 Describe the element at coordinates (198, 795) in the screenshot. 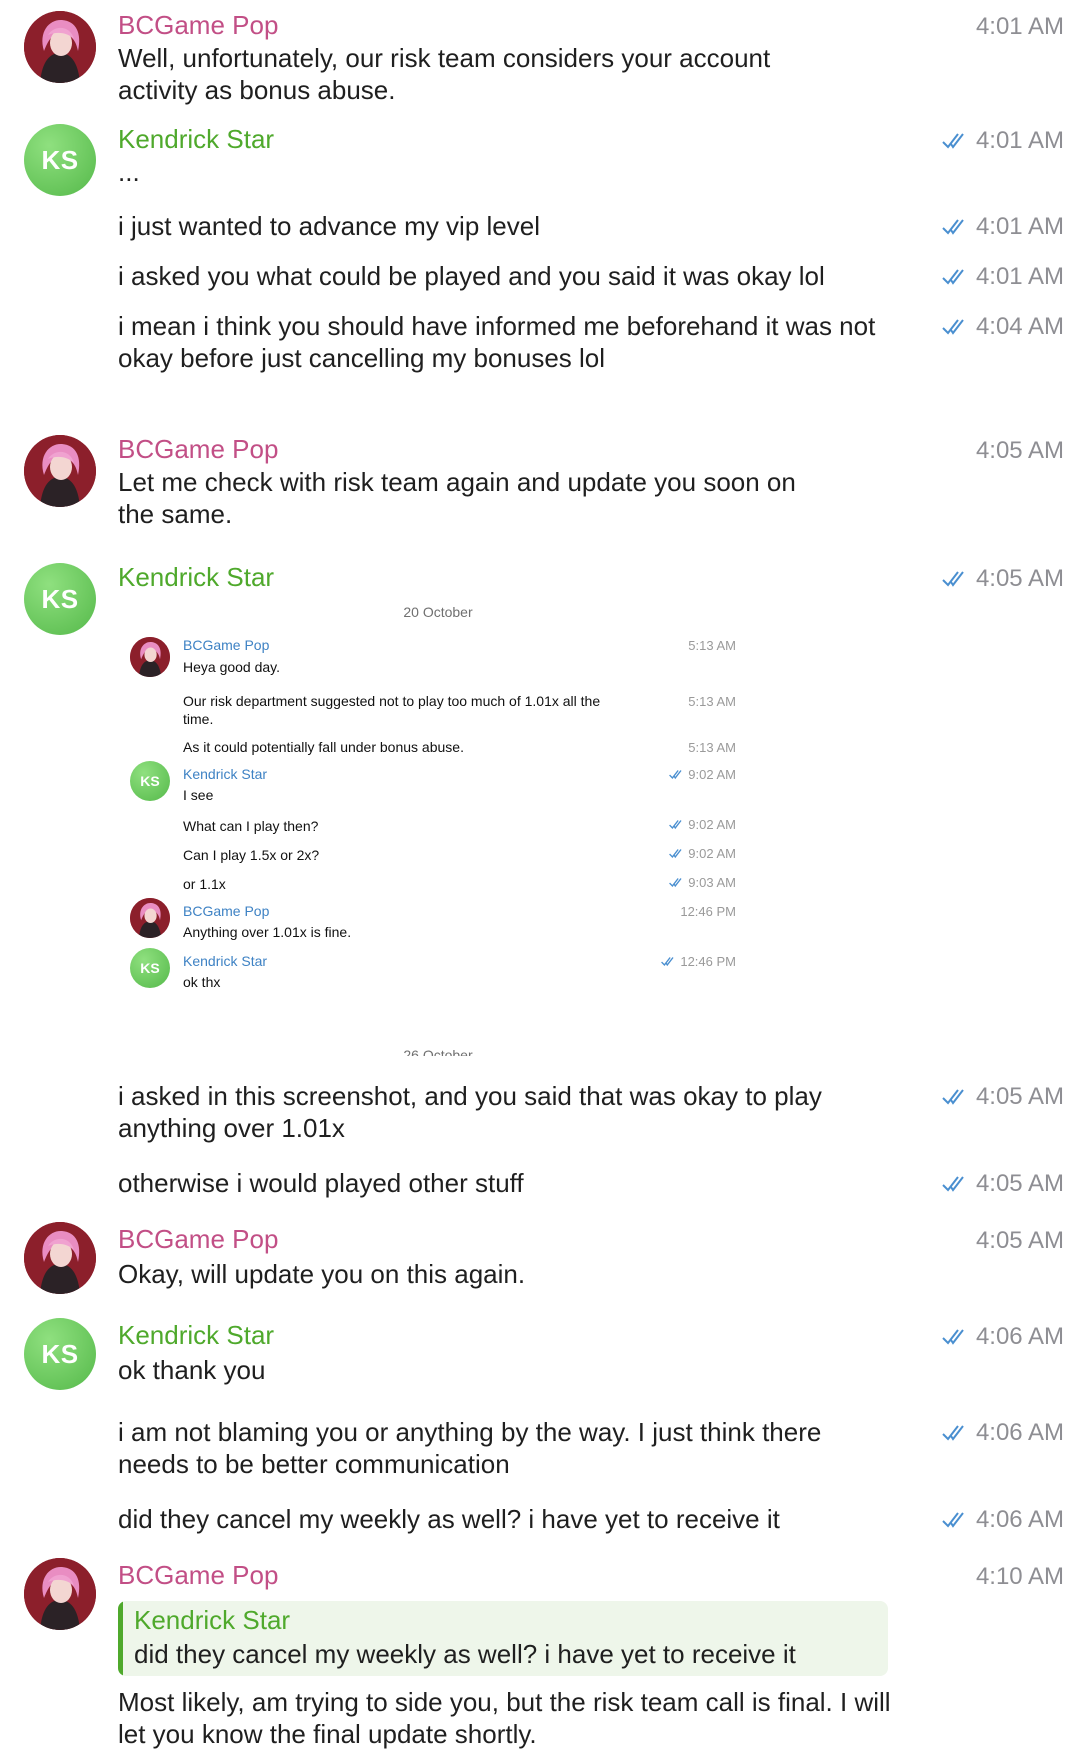

I see `embedded-text: I see` at that location.